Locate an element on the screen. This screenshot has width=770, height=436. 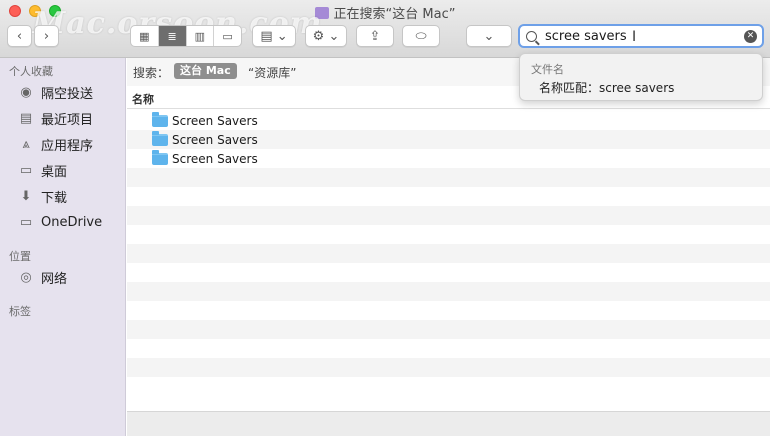
group-by-button: ▤ ⌄ is located at coordinates (274, 36).